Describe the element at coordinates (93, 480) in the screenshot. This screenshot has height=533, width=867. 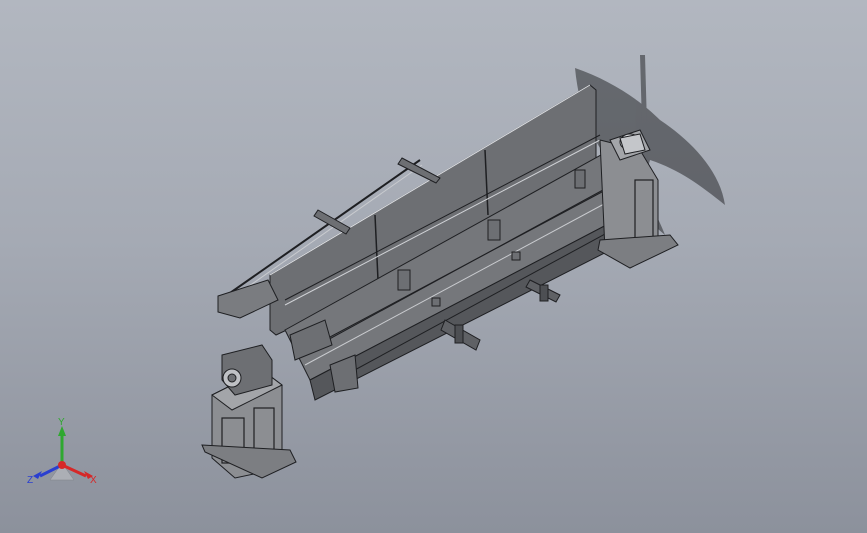
I see `x-axis-label: X` at that location.